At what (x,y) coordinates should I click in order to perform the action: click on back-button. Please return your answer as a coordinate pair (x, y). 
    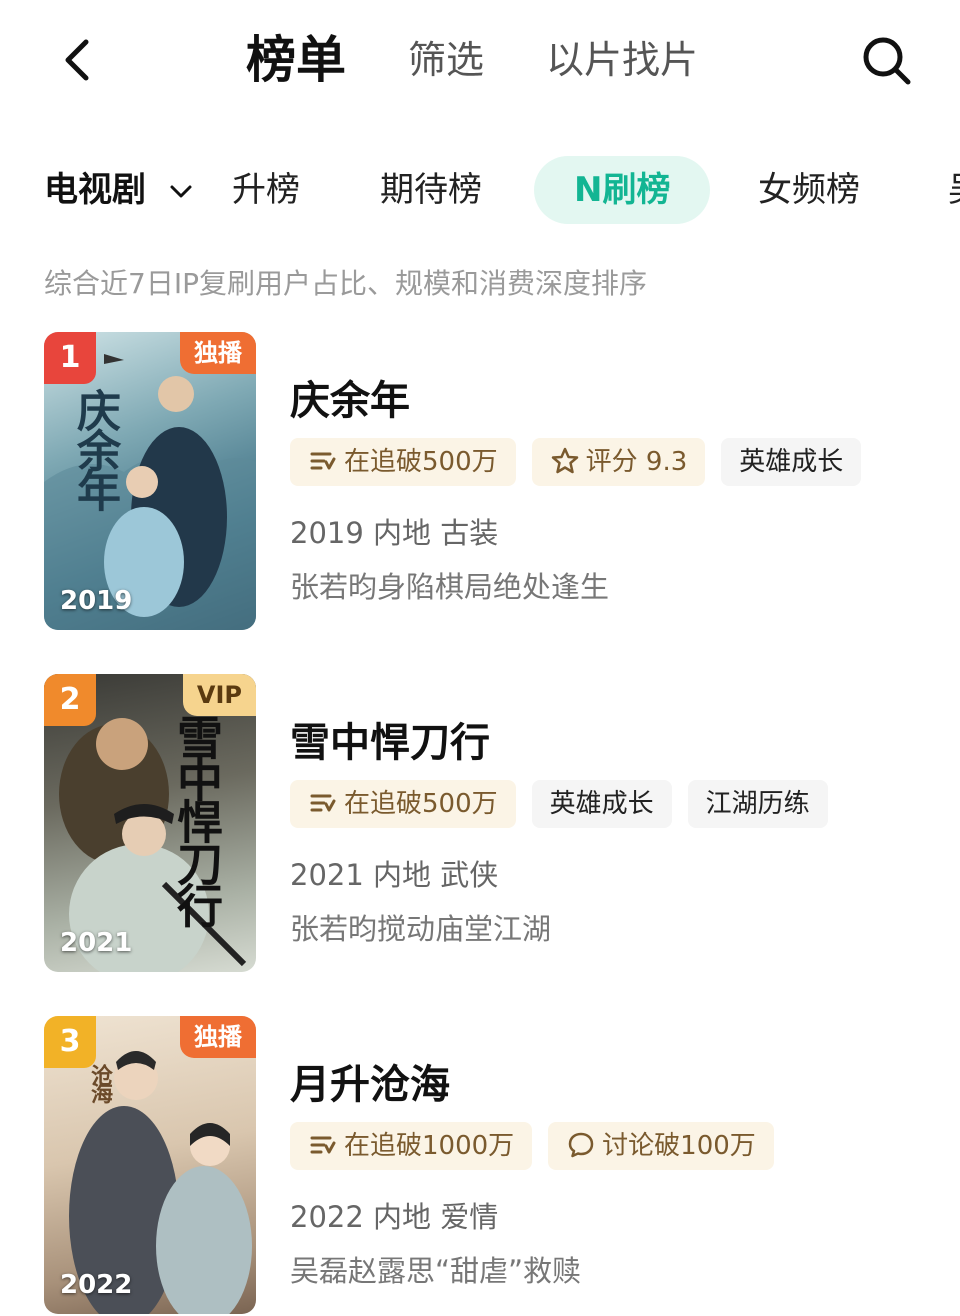
    Looking at the image, I should click on (80, 60).